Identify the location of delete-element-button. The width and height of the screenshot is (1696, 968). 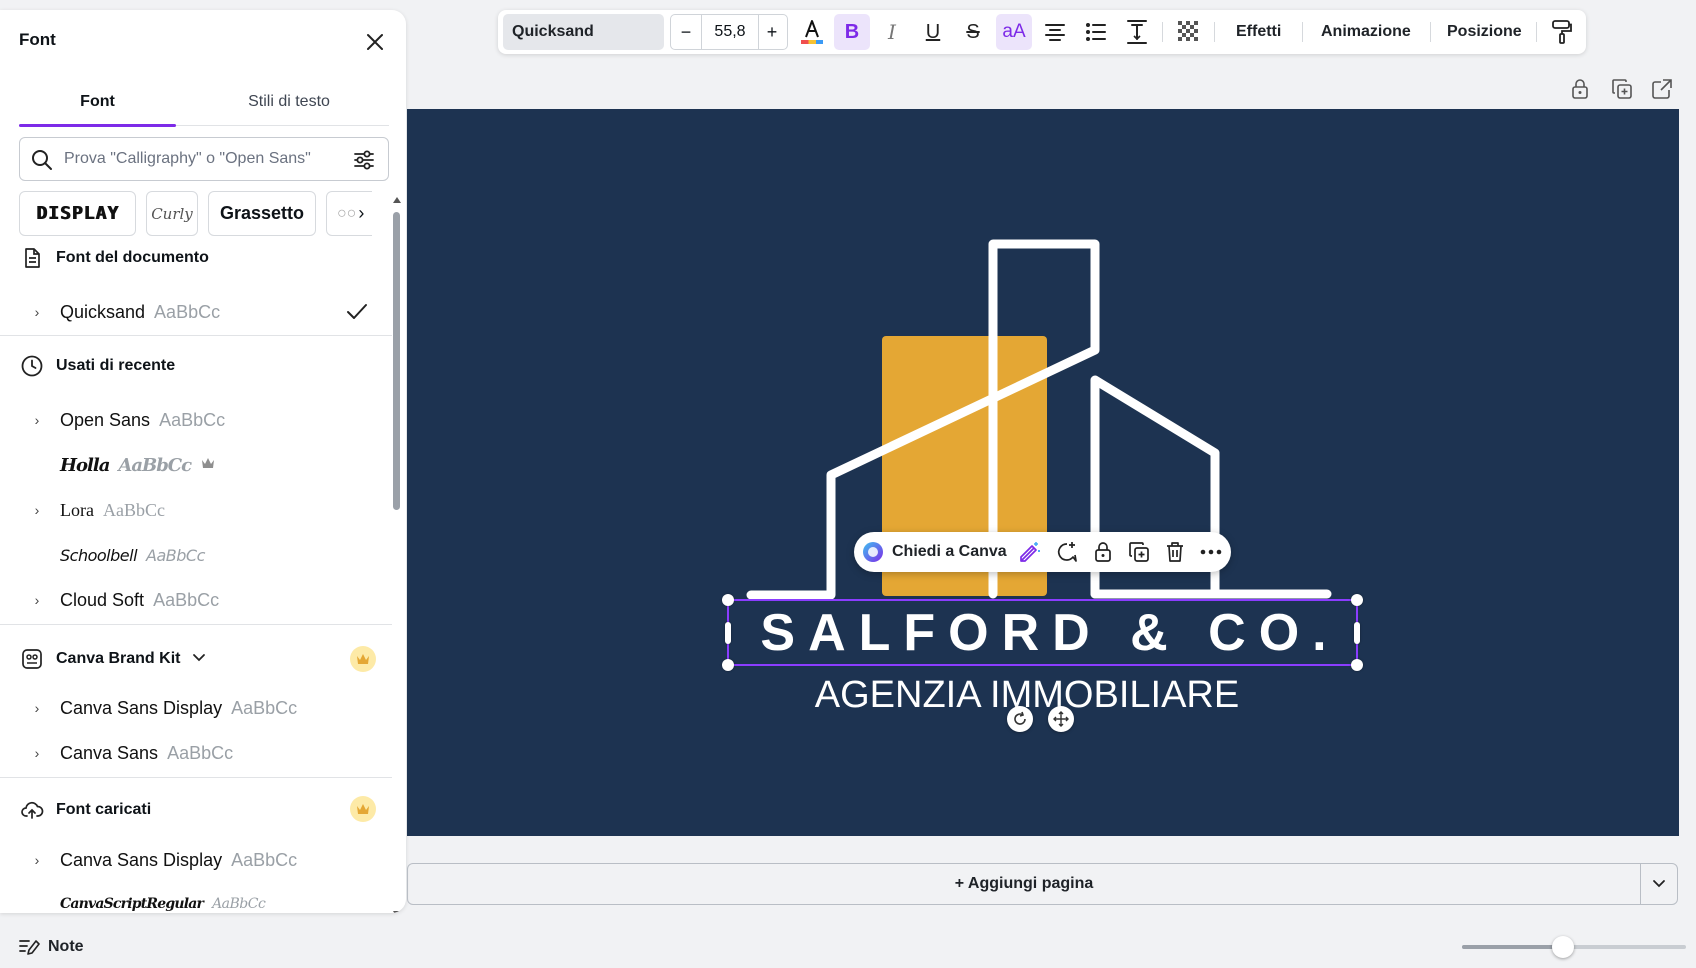
(1175, 552).